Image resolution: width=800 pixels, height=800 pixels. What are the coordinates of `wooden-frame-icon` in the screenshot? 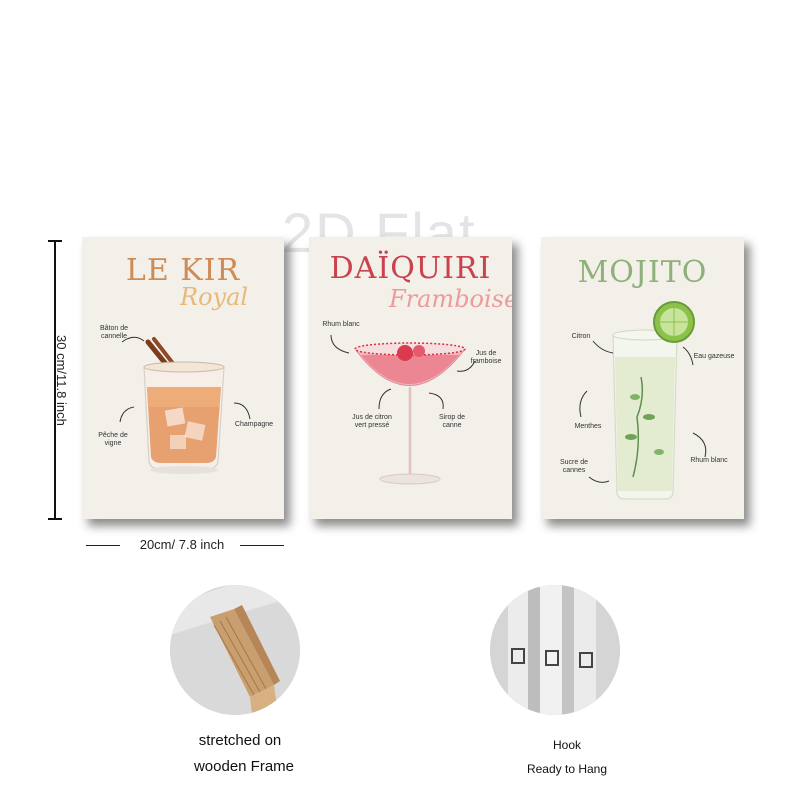 It's located at (235, 650).